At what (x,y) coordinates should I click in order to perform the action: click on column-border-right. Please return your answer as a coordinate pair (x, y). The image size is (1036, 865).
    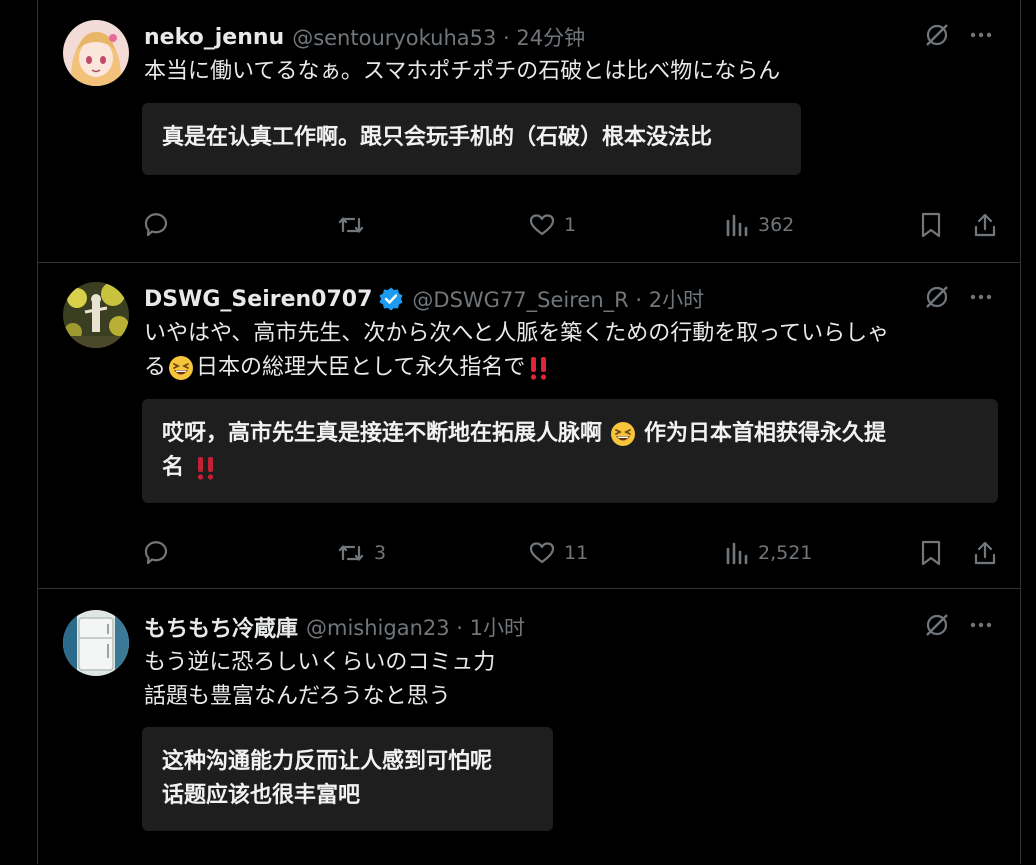
    Looking at the image, I should click on (1020, 432).